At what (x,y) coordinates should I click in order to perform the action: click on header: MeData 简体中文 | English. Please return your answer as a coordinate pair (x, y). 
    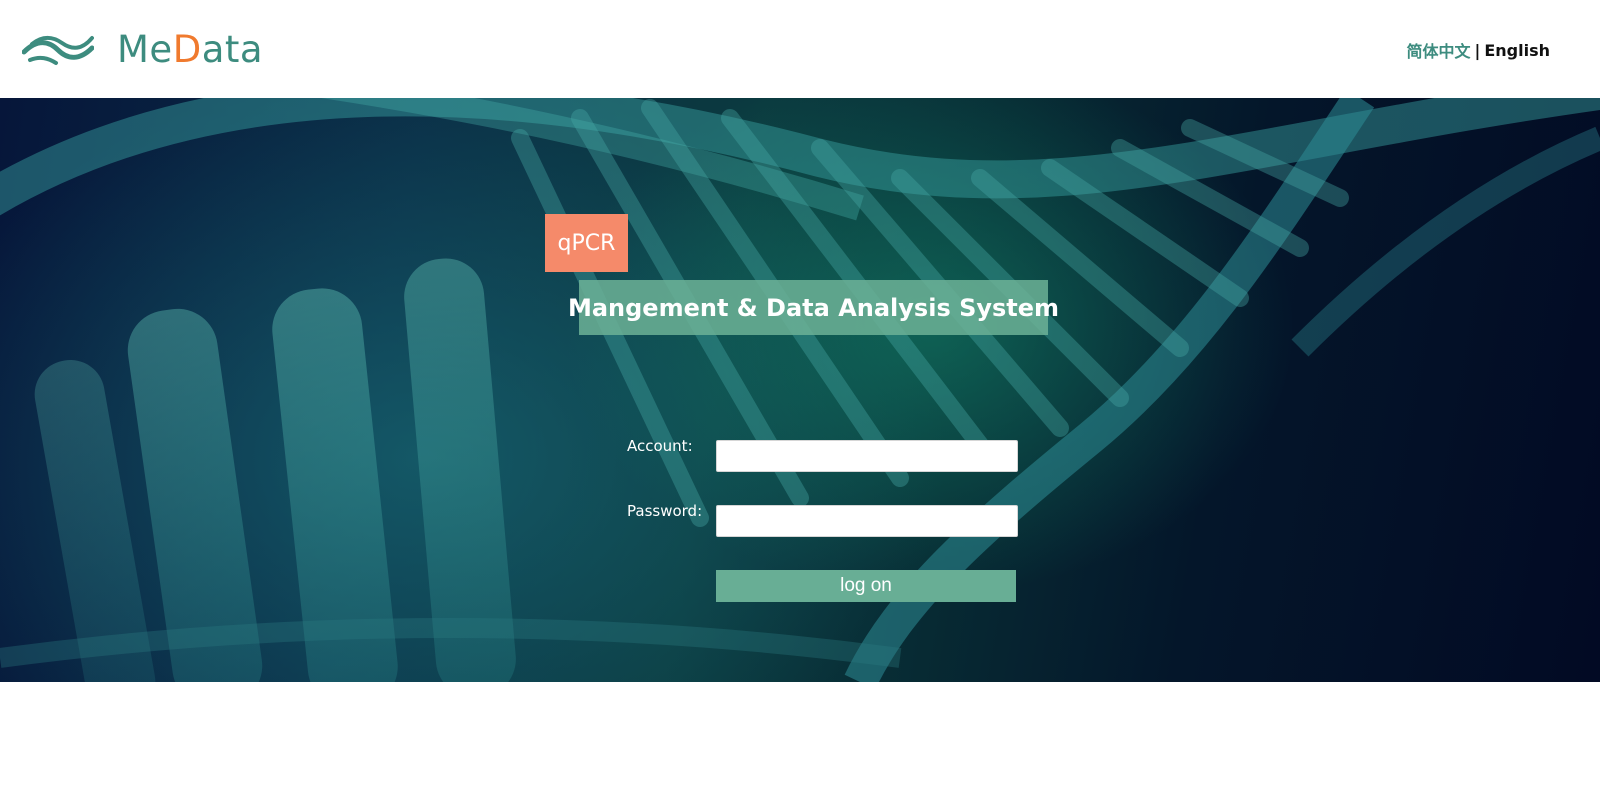
    Looking at the image, I should click on (800, 49).